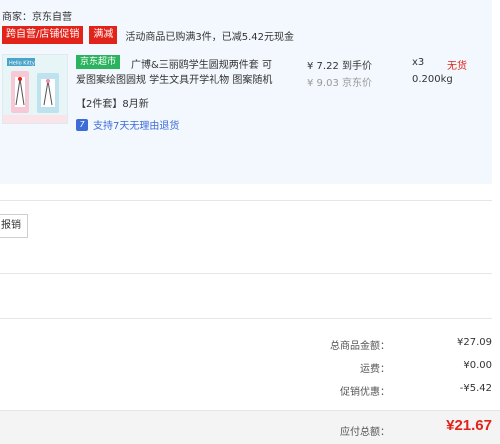 Image resolution: width=500 pixels, height=444 pixels. I want to click on return-7day-icon: 7, so click(82, 124).